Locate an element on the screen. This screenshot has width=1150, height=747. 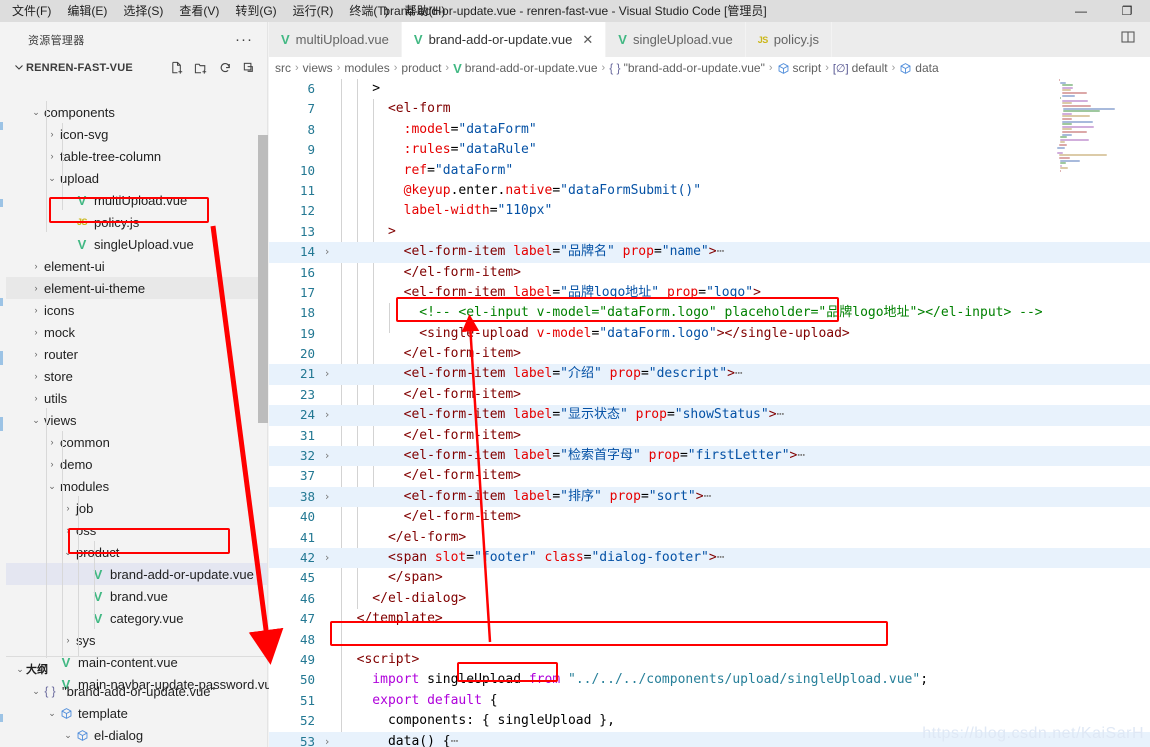
project-root-header: RENREN-FAST-VUE is located at coordinates (136, 68).